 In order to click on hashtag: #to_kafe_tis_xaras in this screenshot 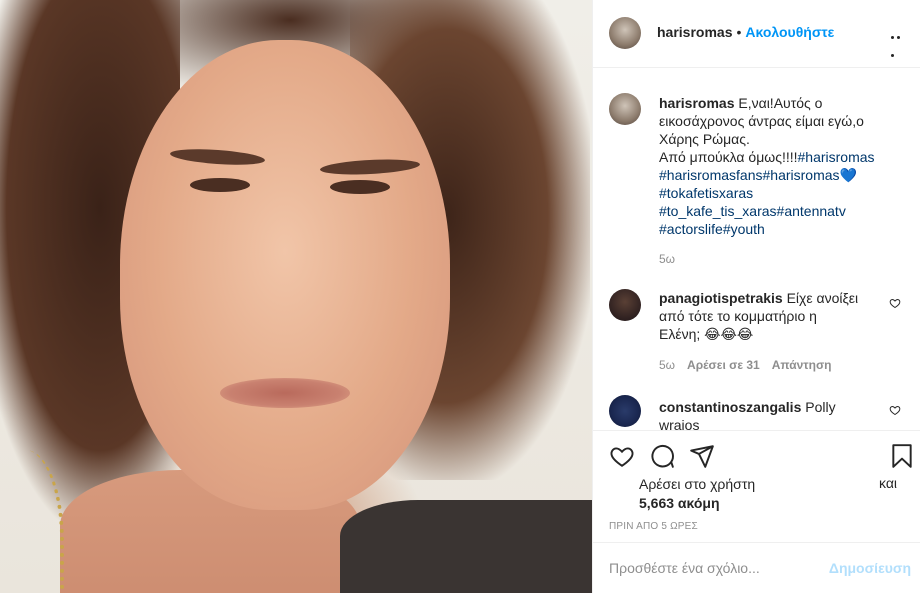, I will do `click(718, 211)`.